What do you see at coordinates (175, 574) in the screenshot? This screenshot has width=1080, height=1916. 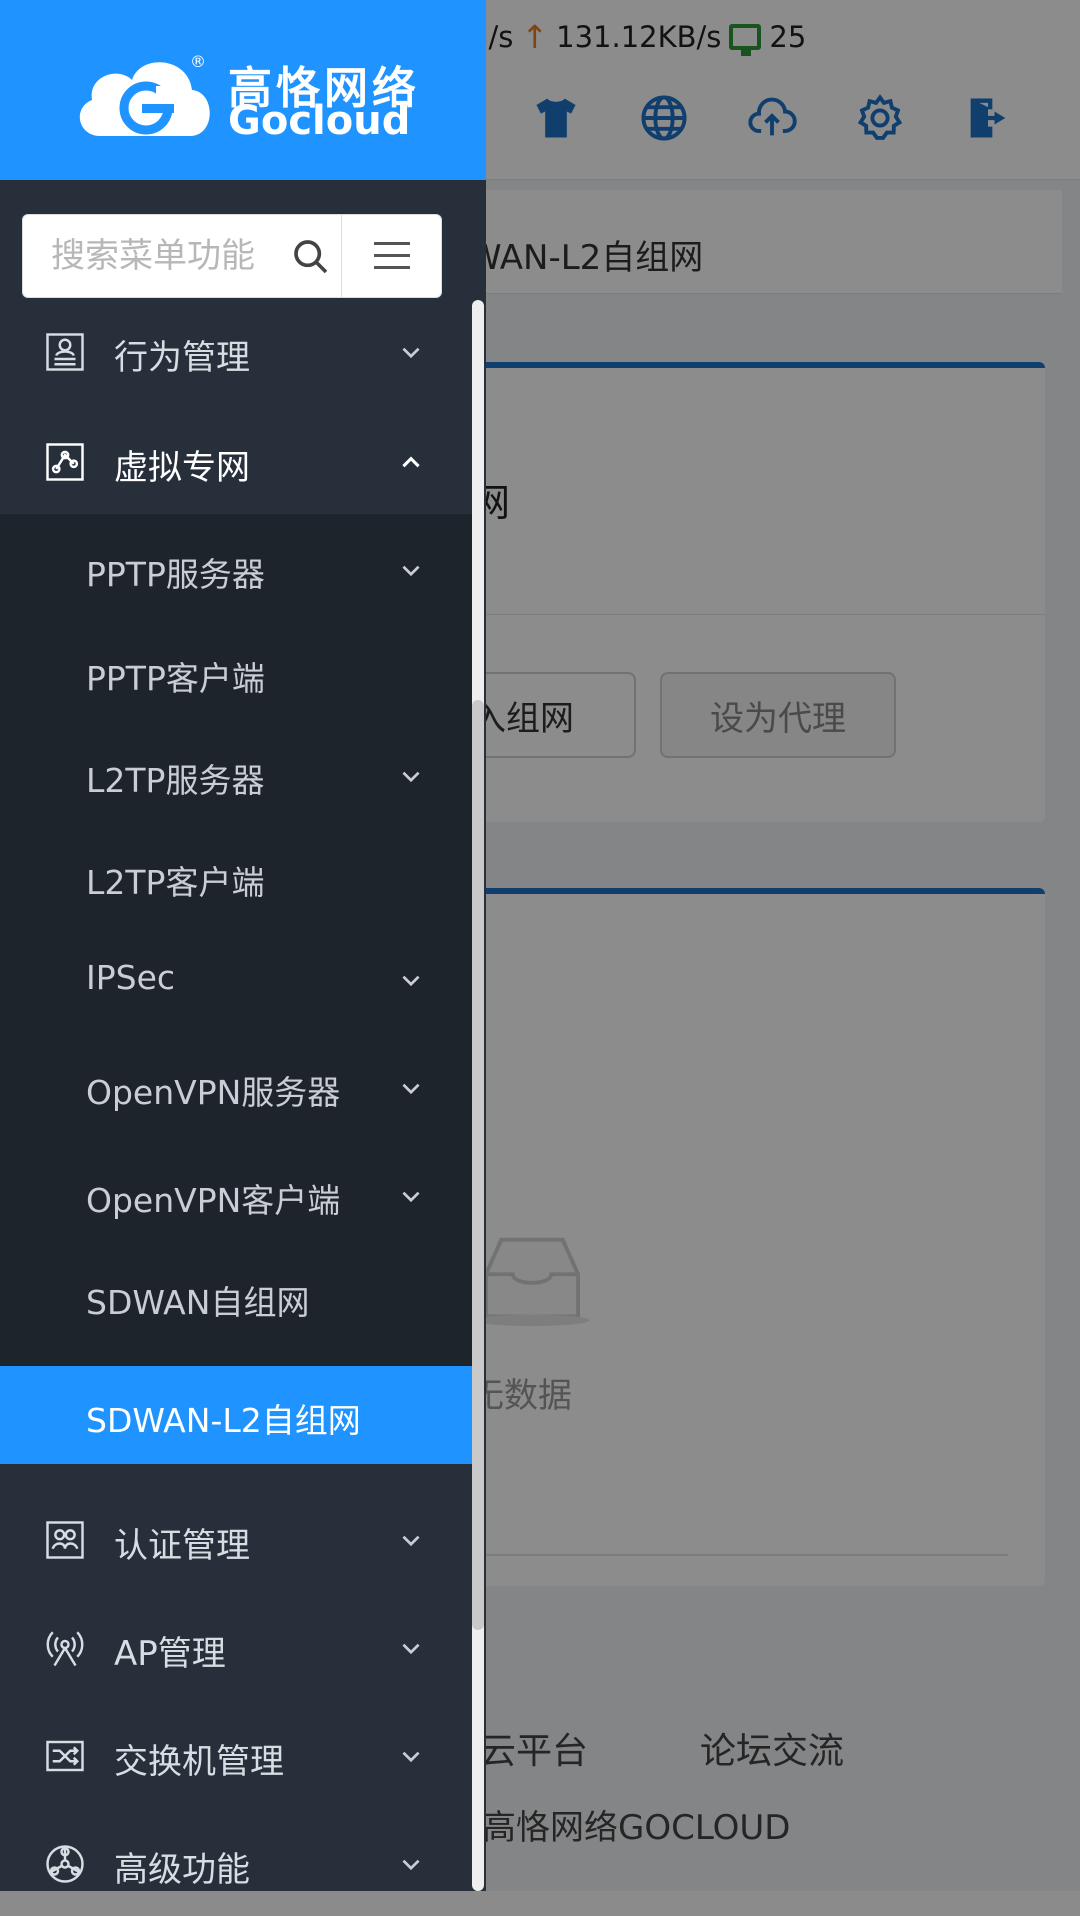 I see `sub-item-label: PPTP服务器` at bounding box center [175, 574].